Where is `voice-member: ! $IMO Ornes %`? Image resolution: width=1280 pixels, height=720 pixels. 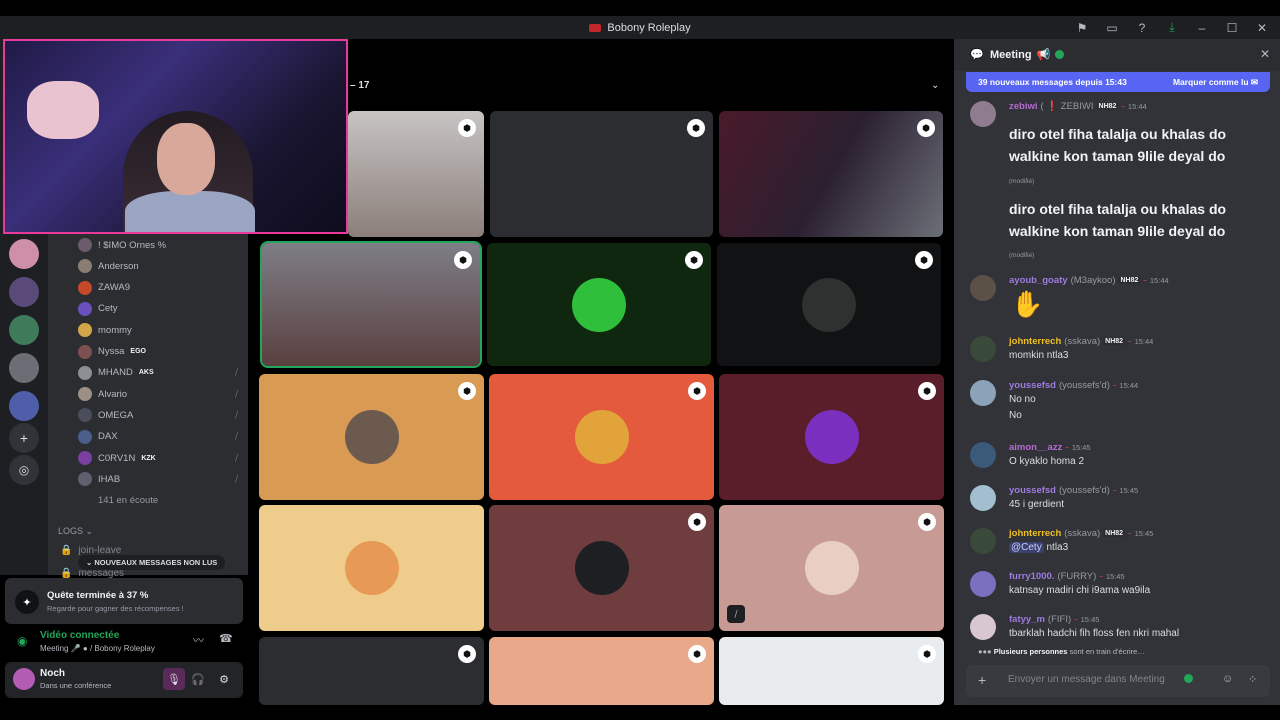 voice-member: ! $IMO Ornes % is located at coordinates (158, 245).